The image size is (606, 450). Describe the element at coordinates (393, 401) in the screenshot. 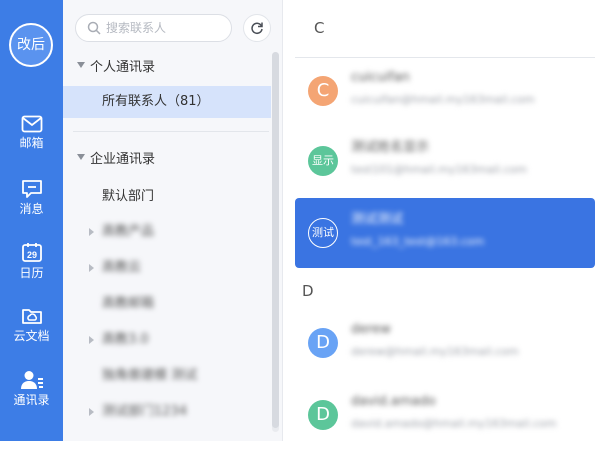

I see `contact-name: david.amado` at that location.